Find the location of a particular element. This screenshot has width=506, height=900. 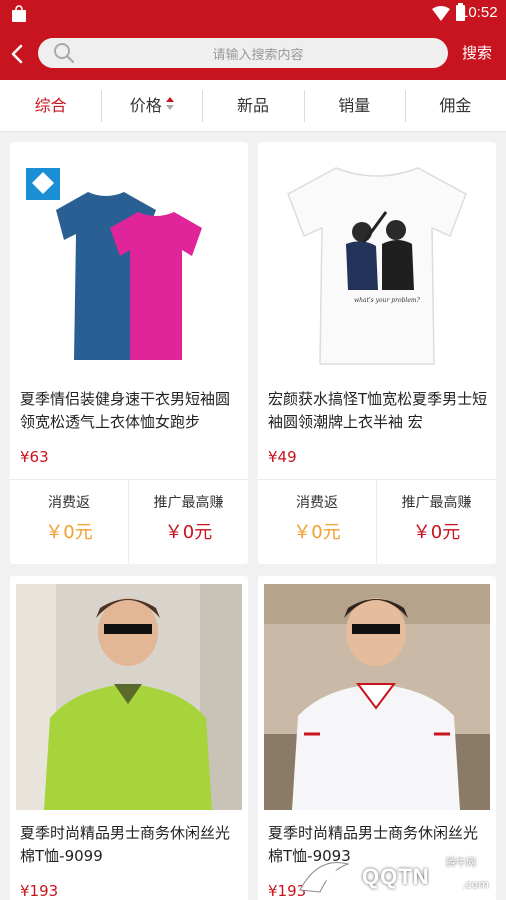

product-price: ¥49 is located at coordinates (282, 457).